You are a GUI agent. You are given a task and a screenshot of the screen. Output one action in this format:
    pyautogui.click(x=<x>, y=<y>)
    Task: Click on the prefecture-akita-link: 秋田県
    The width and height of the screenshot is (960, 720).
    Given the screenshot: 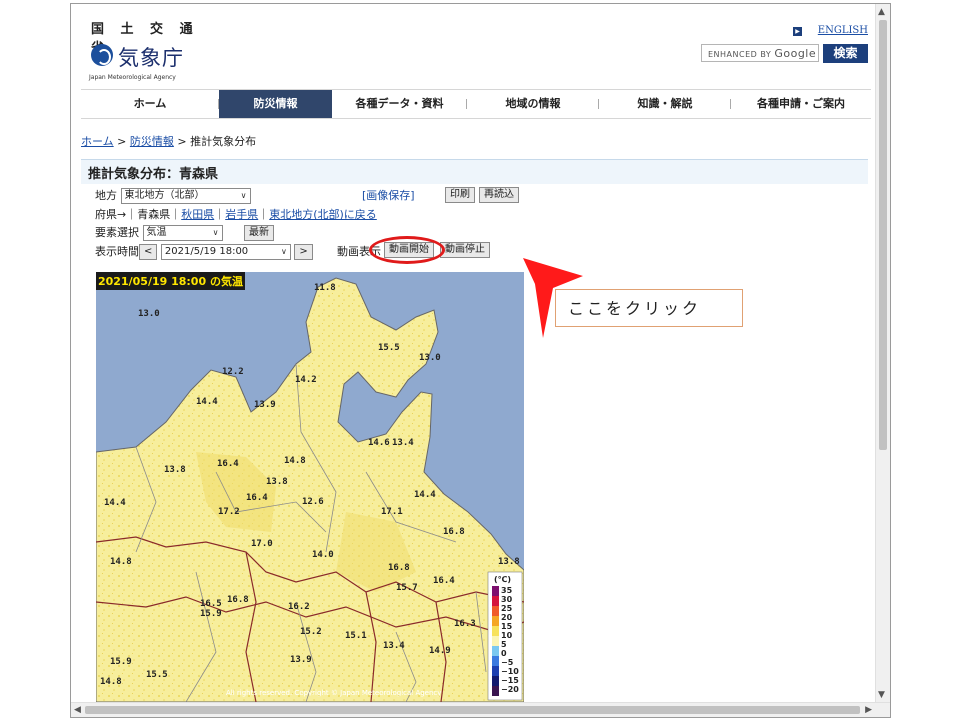 What is the action you would take?
    pyautogui.click(x=197, y=214)
    